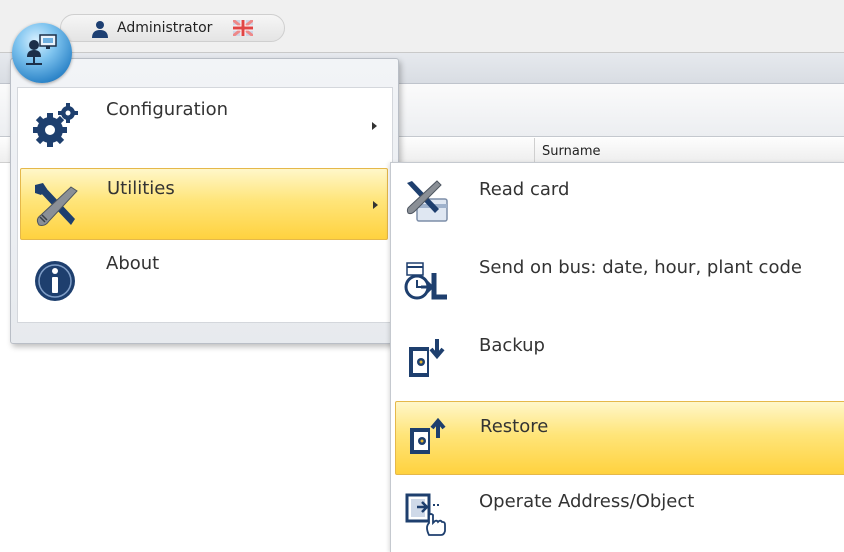 This screenshot has height=552, width=844. What do you see at coordinates (619, 358) in the screenshot?
I see `submenu-item-backup: Backup` at bounding box center [619, 358].